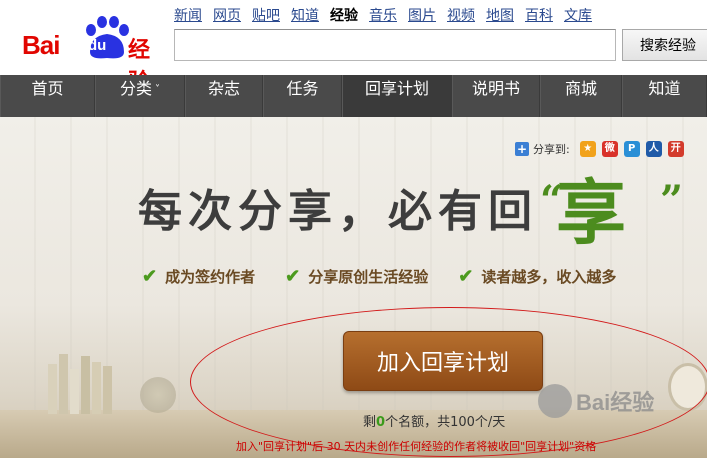  What do you see at coordinates (609, 149) in the screenshot?
I see `weibo-icon: 微` at bounding box center [609, 149].